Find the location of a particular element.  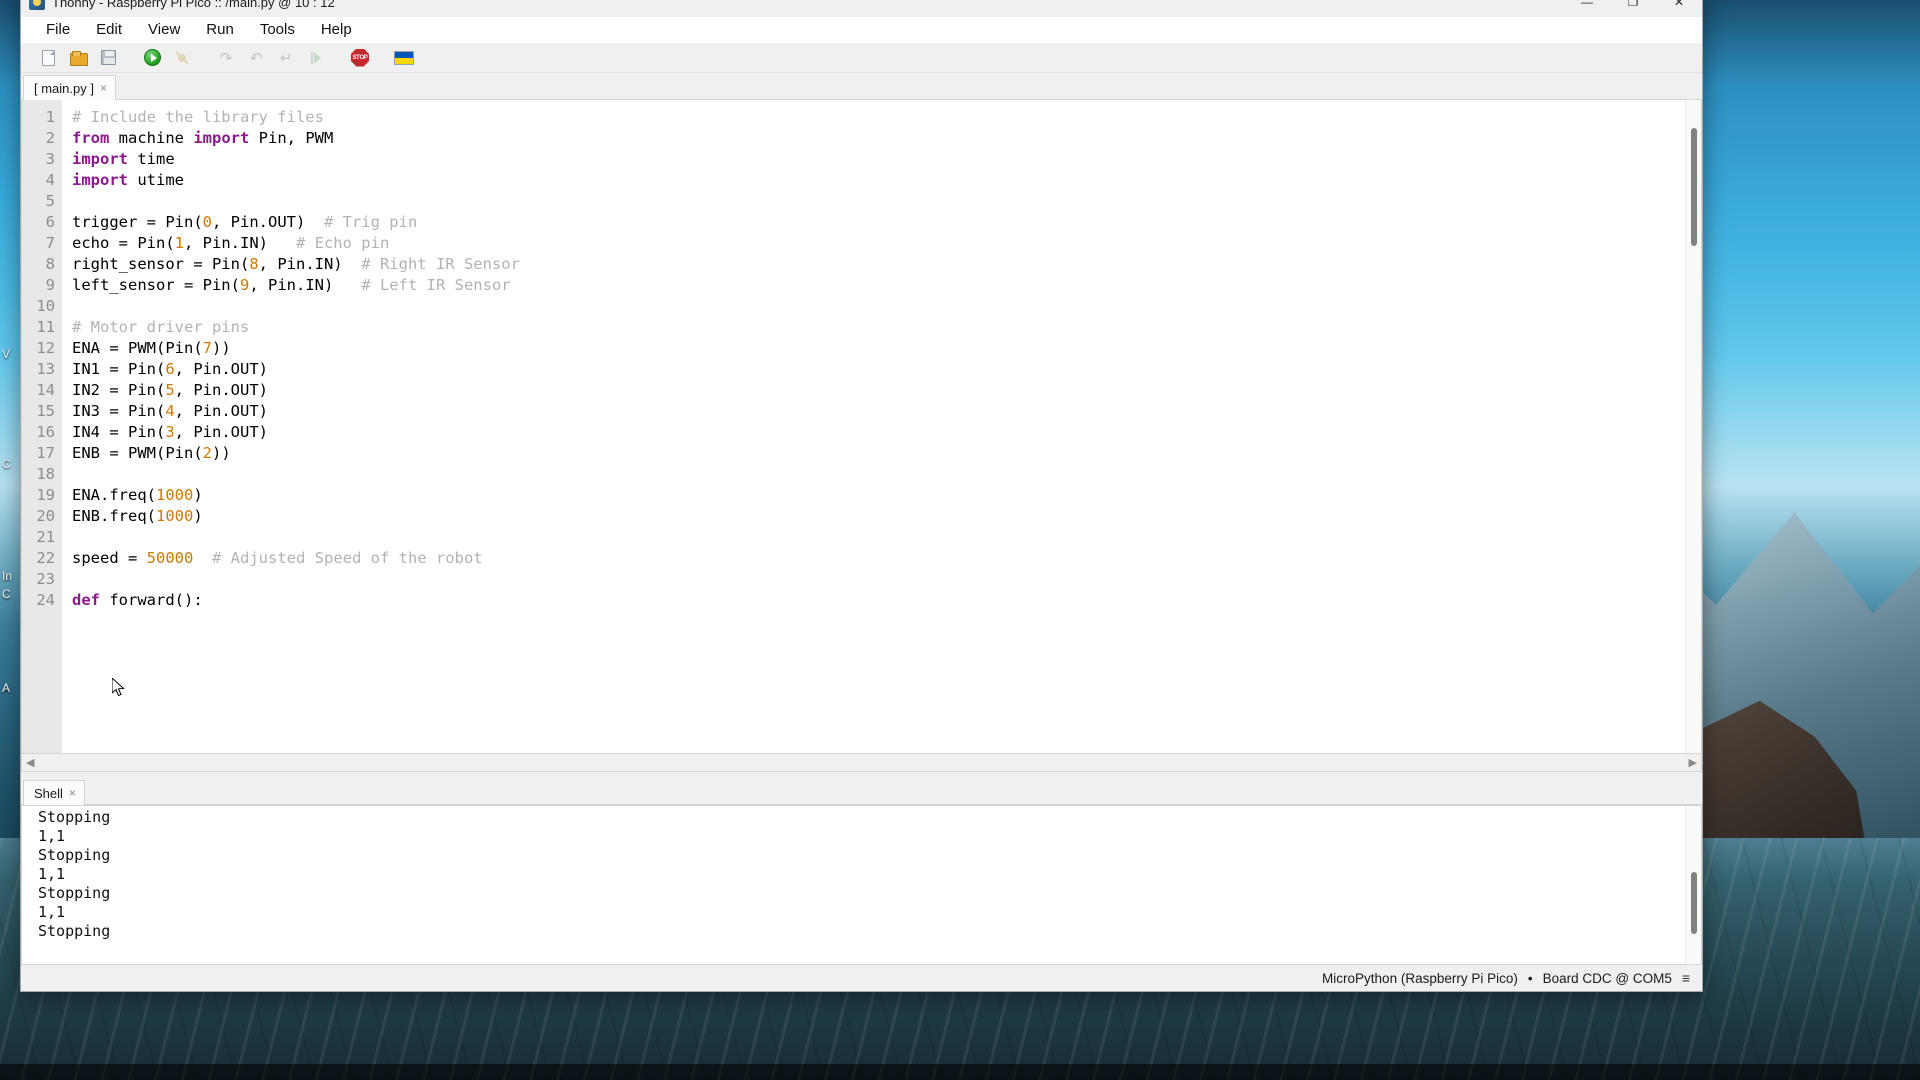

resume-button is located at coordinates (316, 58).